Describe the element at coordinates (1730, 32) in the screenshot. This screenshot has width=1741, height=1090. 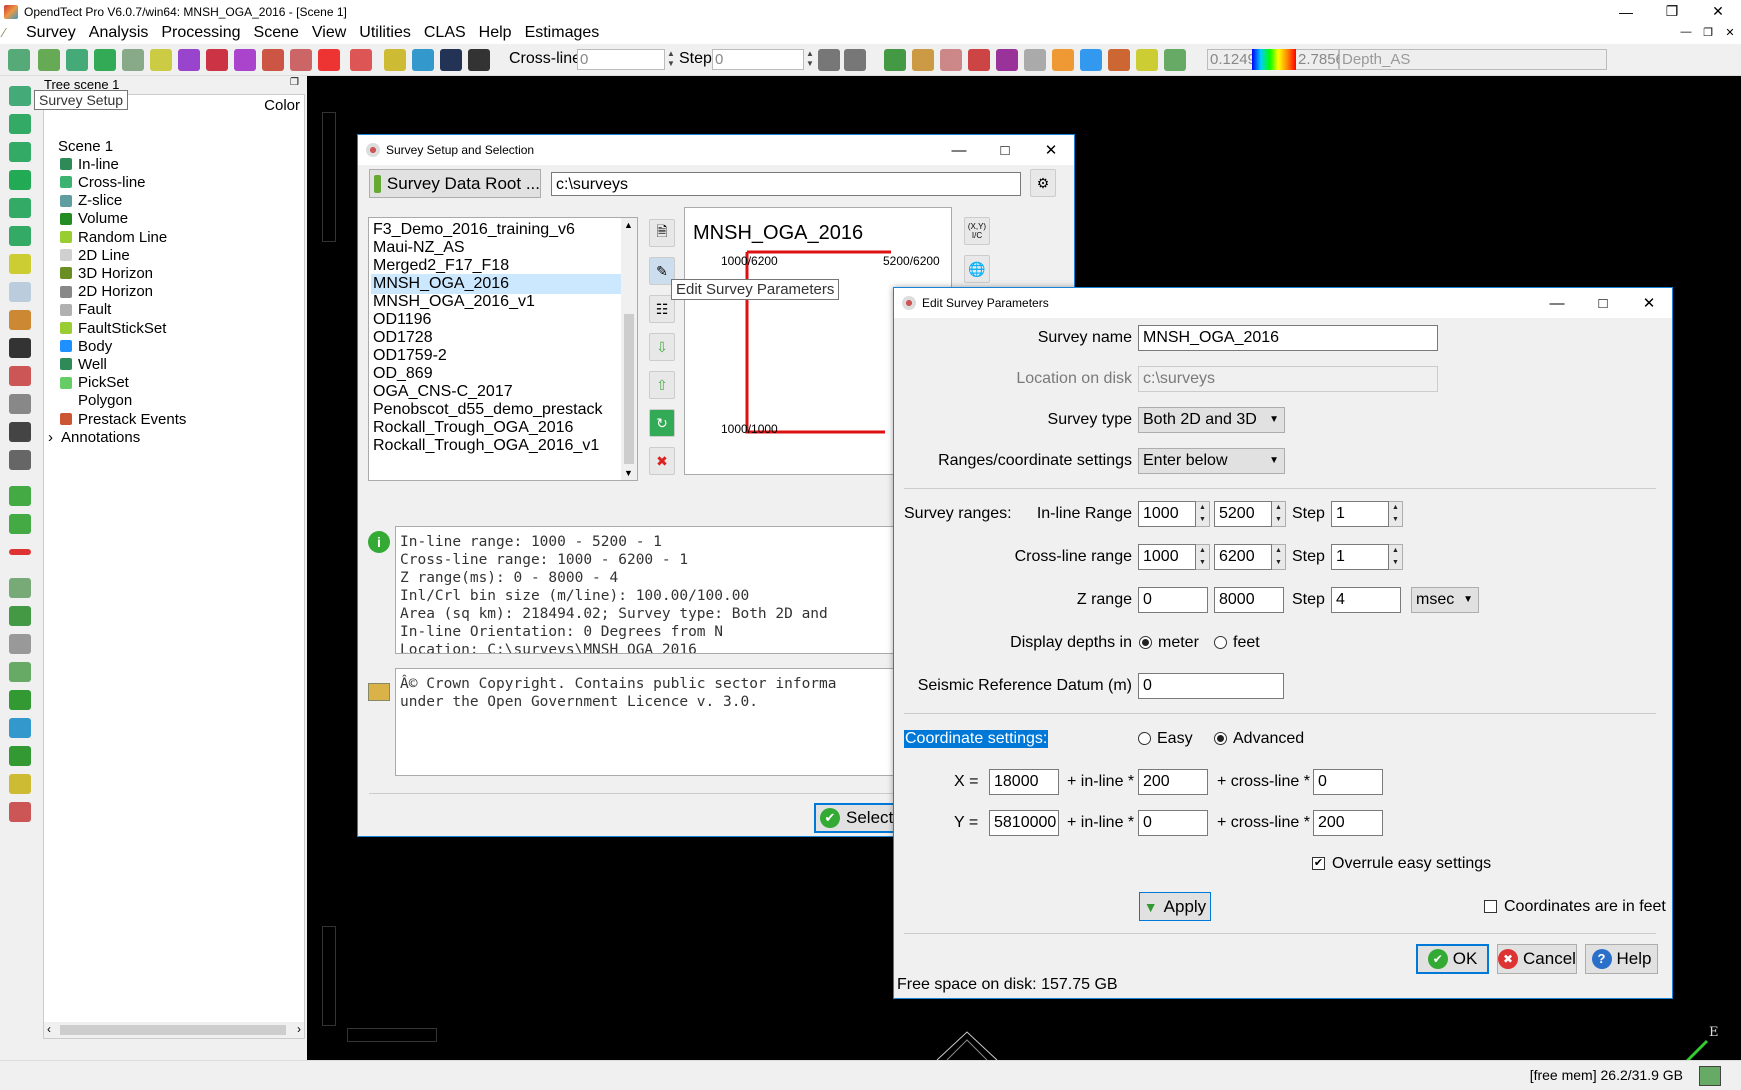
I see `mdi-close-icon: ✕` at that location.